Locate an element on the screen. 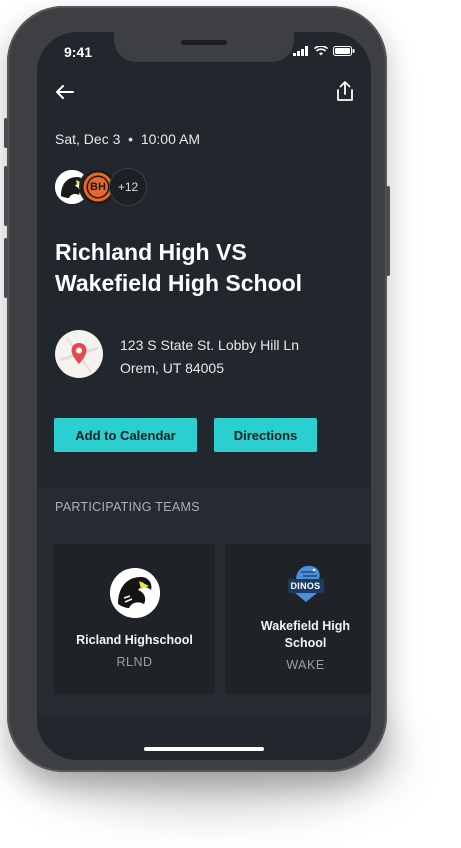  map-thumbnail is located at coordinates (79, 354).